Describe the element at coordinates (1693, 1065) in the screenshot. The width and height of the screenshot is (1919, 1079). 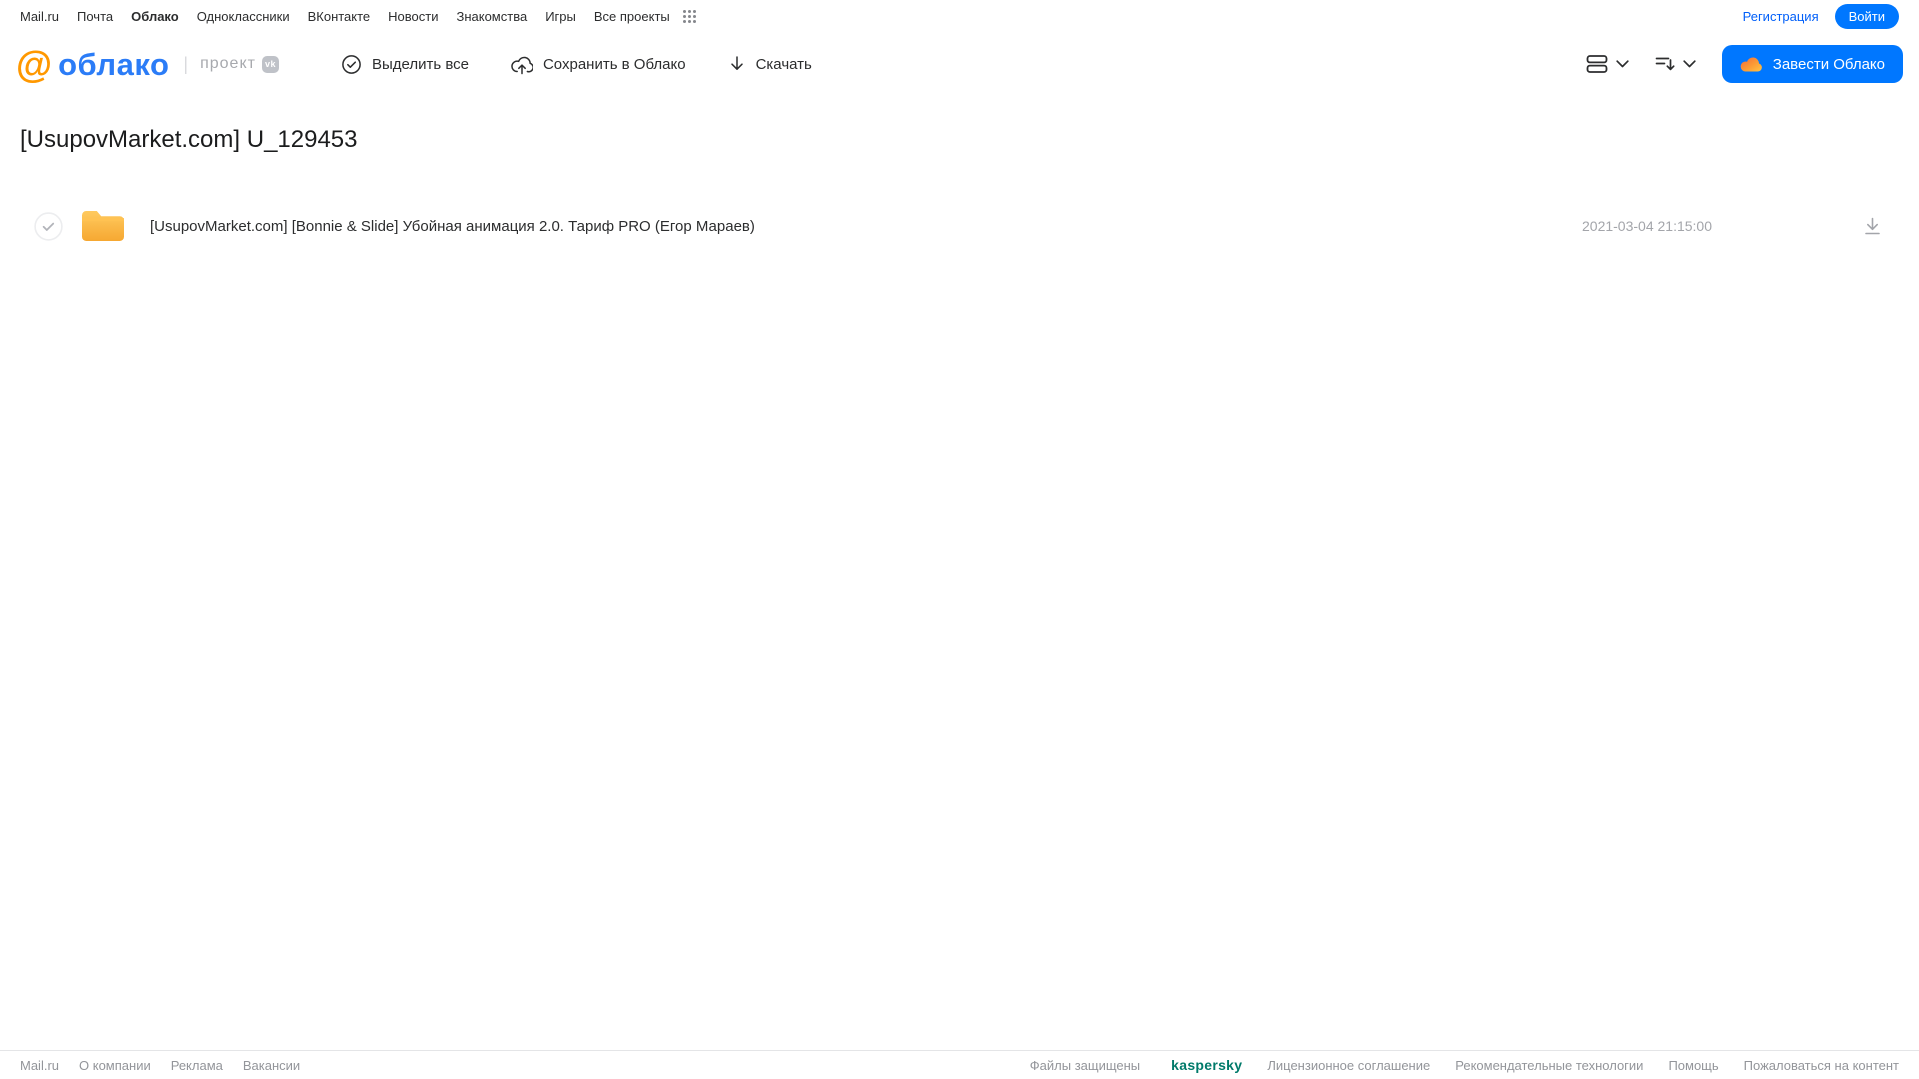
I see `footer-link-help: Помощь` at that location.